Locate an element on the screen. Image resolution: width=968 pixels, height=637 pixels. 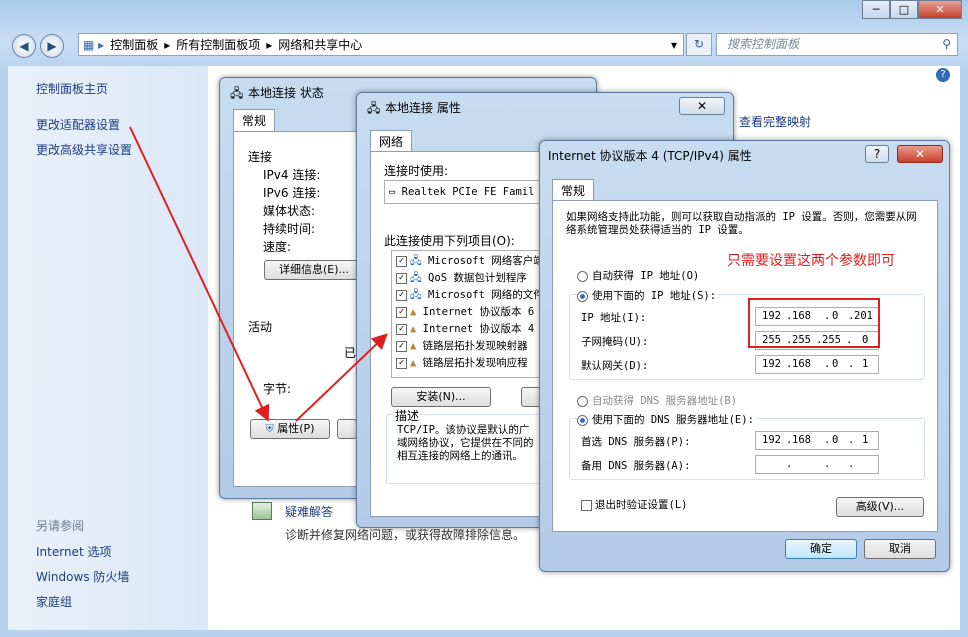
arrow-to-ipv4 is located at coordinates (341, 377).